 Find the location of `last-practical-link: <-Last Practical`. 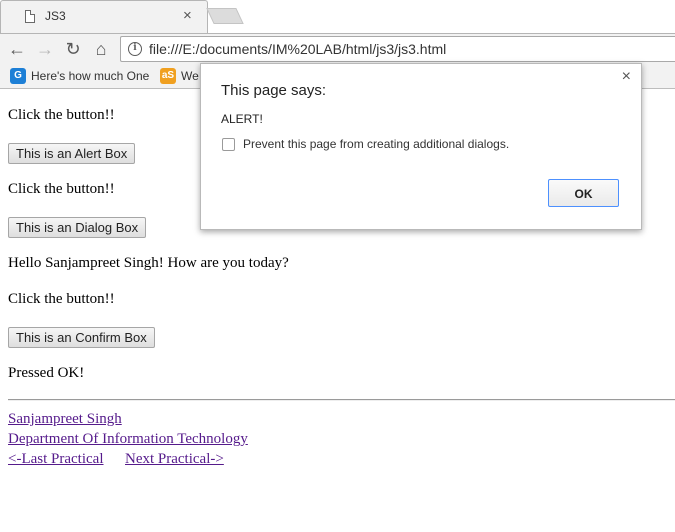

last-practical-link: <-Last Practical is located at coordinates (56, 459).